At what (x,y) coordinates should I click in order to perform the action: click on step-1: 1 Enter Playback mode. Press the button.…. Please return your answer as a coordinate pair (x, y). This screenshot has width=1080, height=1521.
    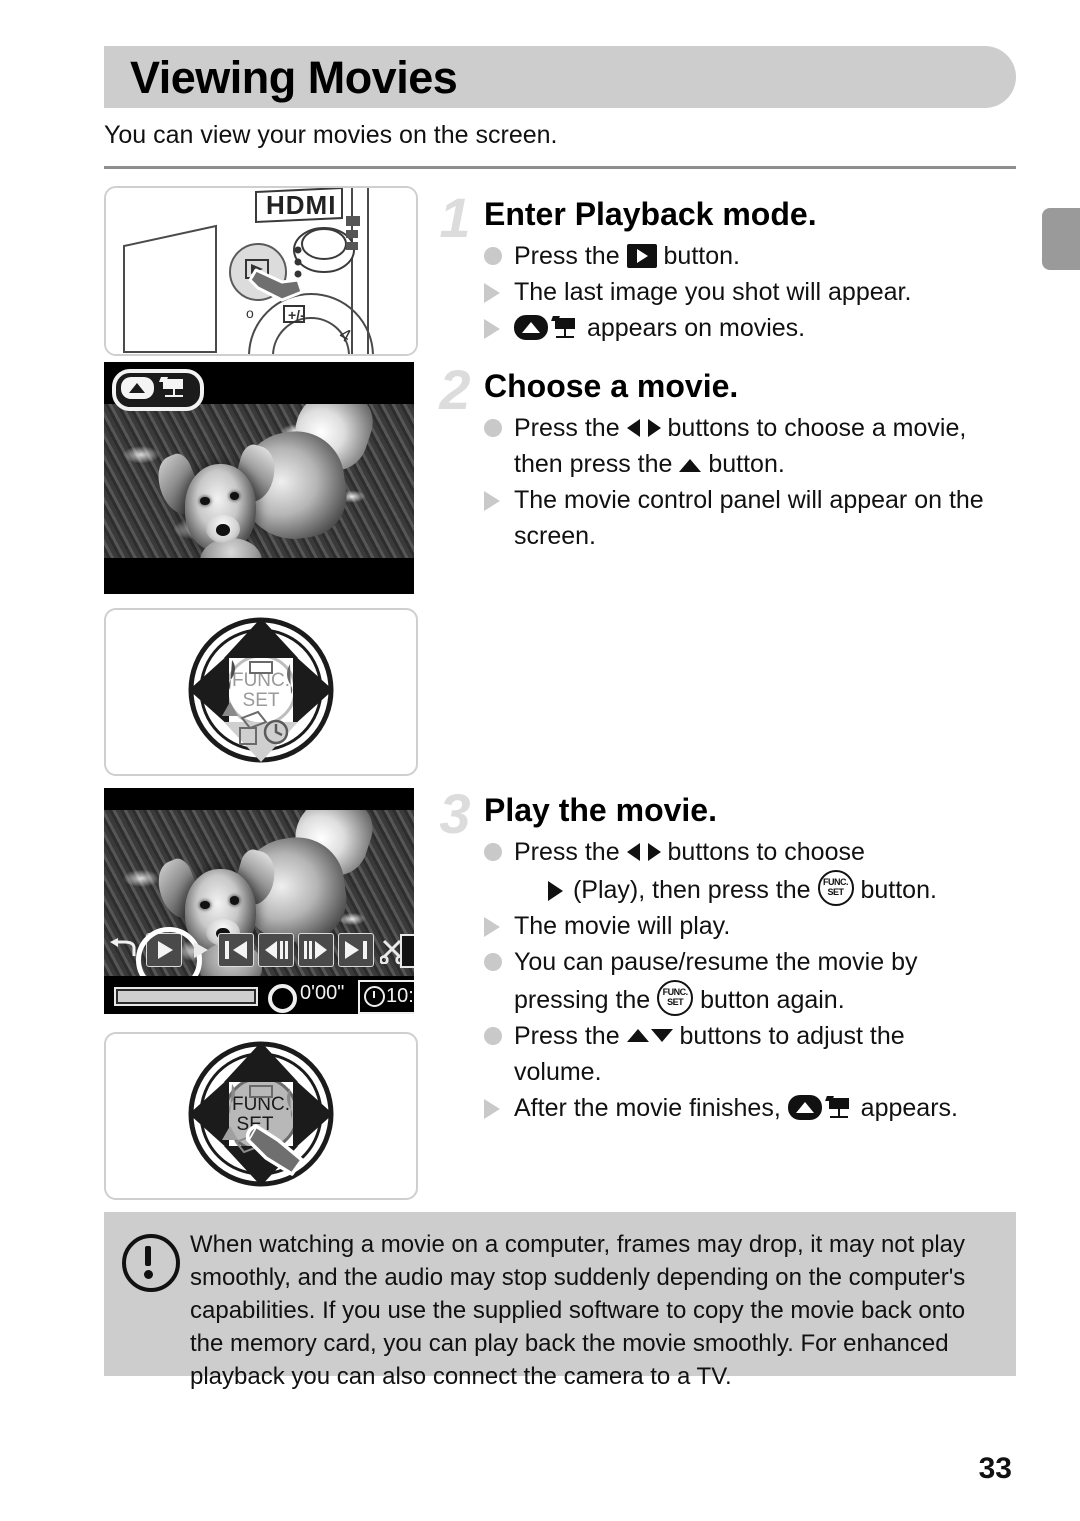
    Looking at the image, I should click on (725, 270).